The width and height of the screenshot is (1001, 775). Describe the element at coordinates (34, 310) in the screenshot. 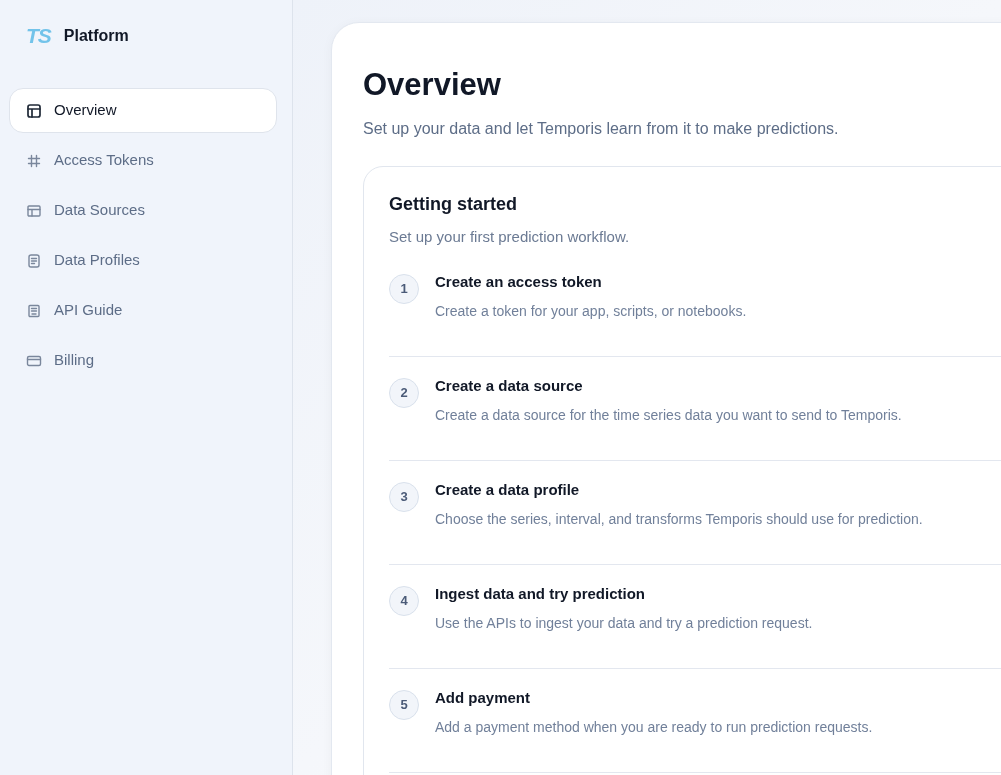

I see `guide-icon` at that location.